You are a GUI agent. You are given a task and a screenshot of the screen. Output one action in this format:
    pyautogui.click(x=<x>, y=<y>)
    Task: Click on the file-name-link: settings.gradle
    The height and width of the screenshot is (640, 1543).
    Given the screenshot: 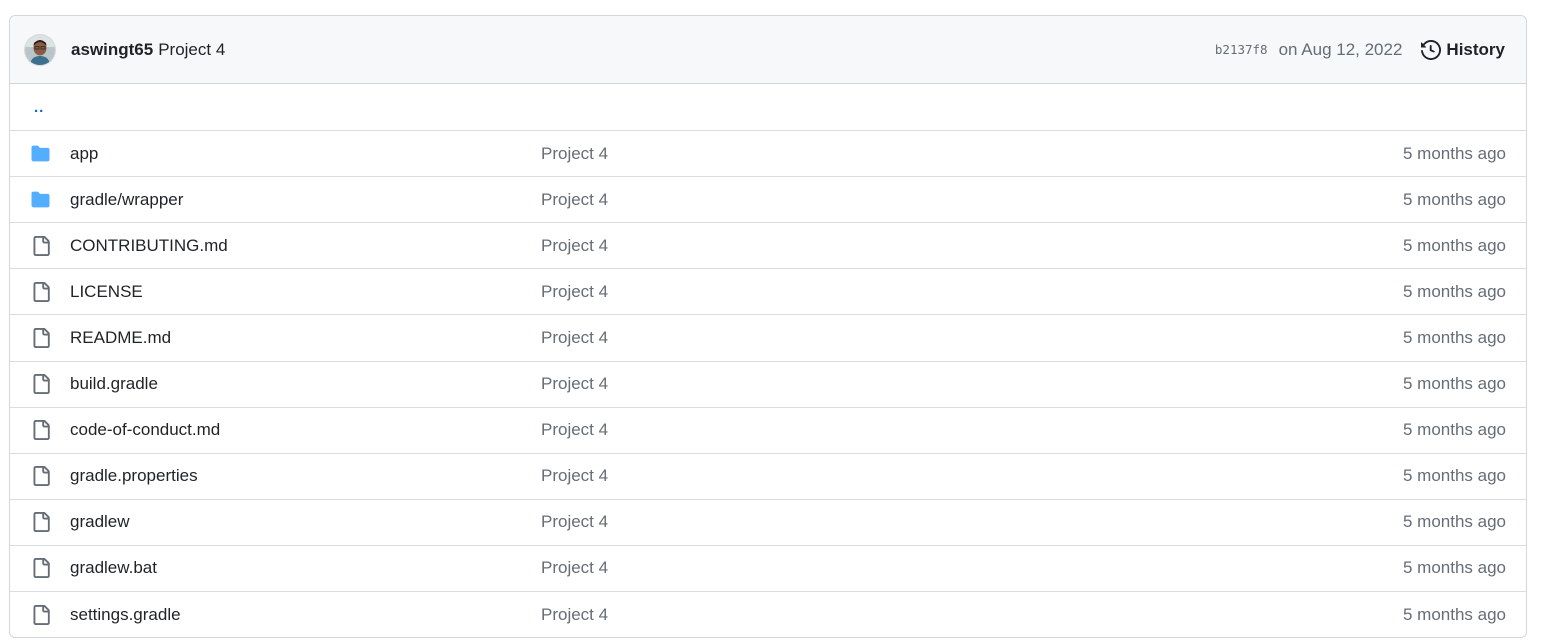 What is the action you would take?
    pyautogui.click(x=125, y=615)
    